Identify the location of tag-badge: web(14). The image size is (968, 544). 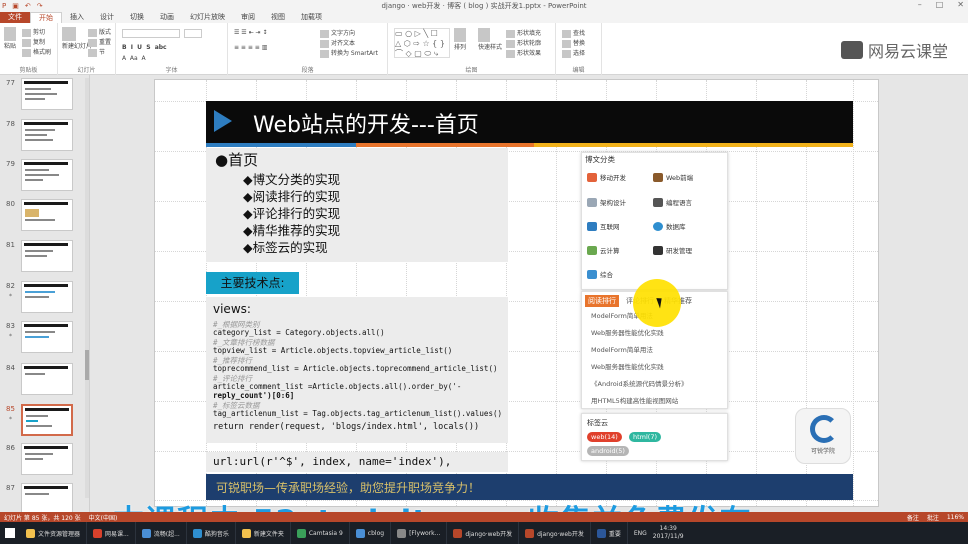
(604, 437).